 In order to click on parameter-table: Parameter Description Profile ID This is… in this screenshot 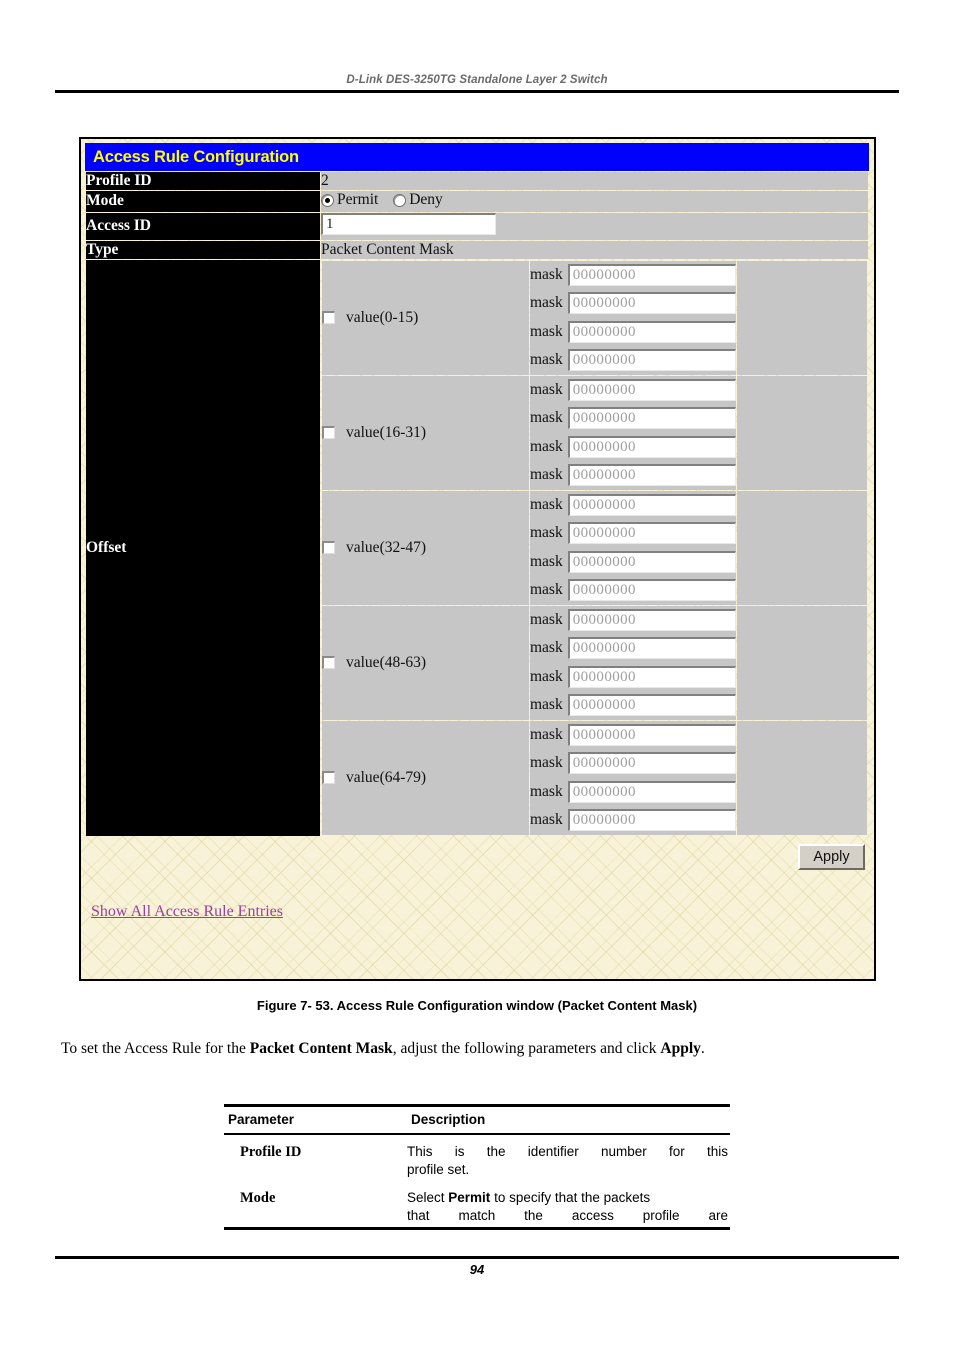, I will do `click(477, 1167)`.